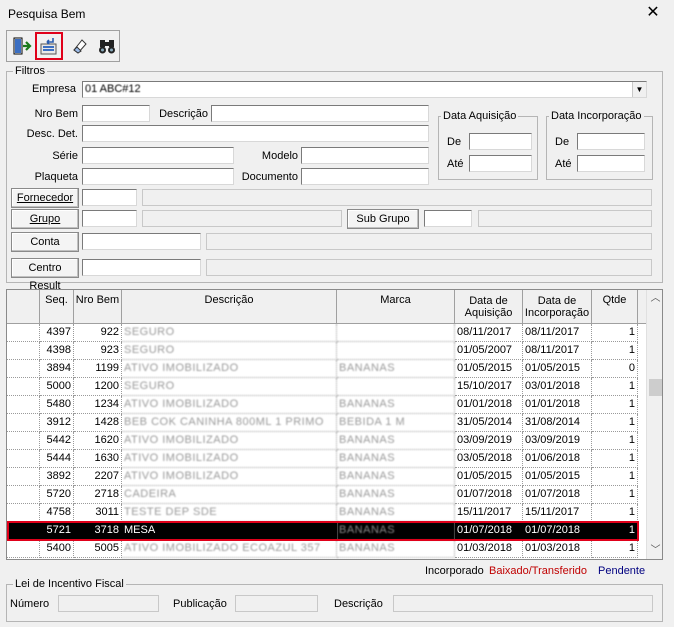 The width and height of the screenshot is (674, 627). I want to click on cell-data-aquisicao: 08/11/2017, so click(489, 333).